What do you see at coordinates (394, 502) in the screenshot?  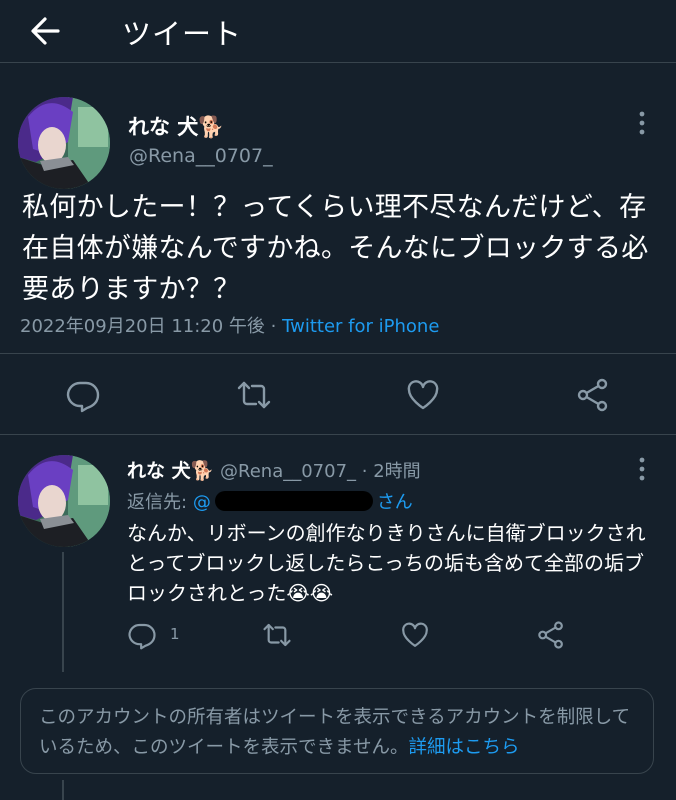 I see `mention-suffix: さん` at bounding box center [394, 502].